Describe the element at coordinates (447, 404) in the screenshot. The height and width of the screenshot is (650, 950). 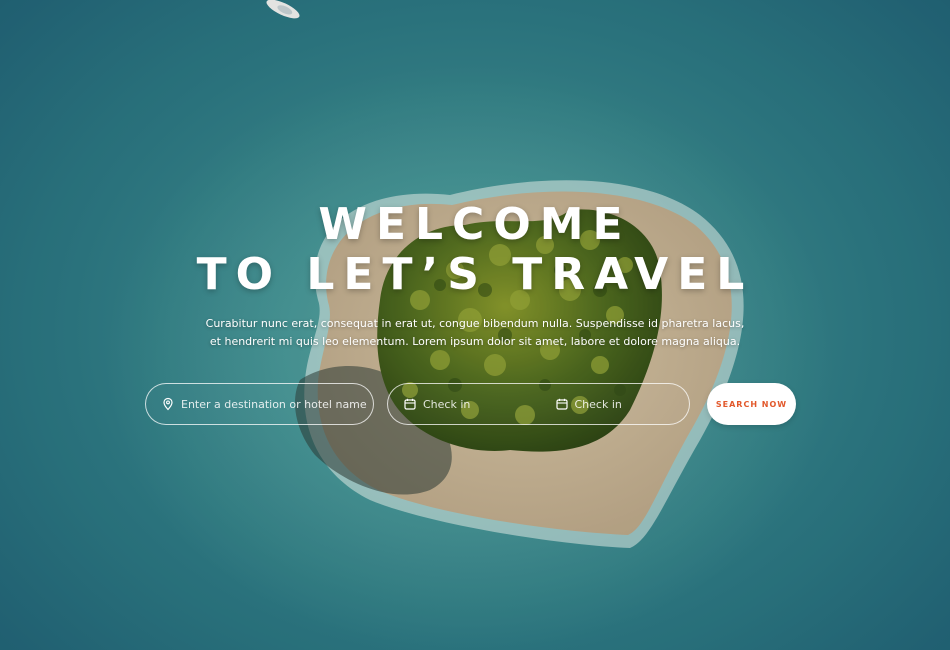
I see `check-in-placeholder: Check in` at that location.